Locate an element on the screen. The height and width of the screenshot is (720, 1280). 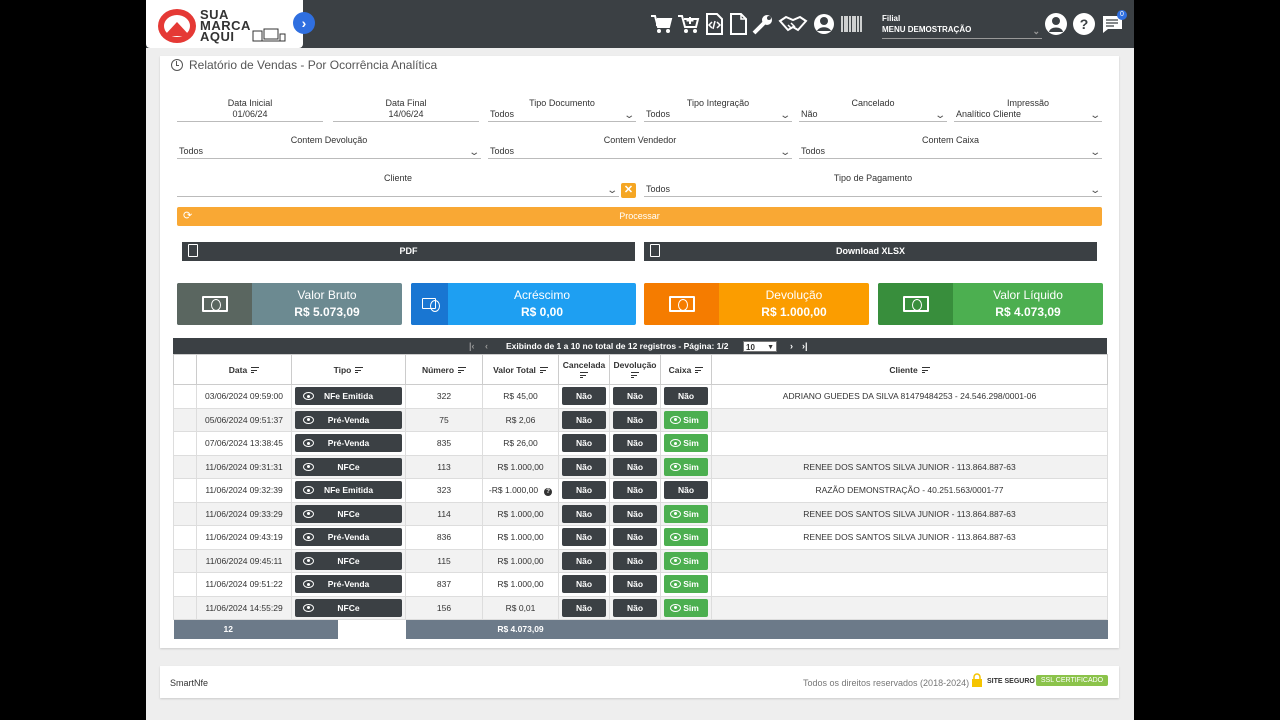
question-icon: ? is located at coordinates (548, 491).